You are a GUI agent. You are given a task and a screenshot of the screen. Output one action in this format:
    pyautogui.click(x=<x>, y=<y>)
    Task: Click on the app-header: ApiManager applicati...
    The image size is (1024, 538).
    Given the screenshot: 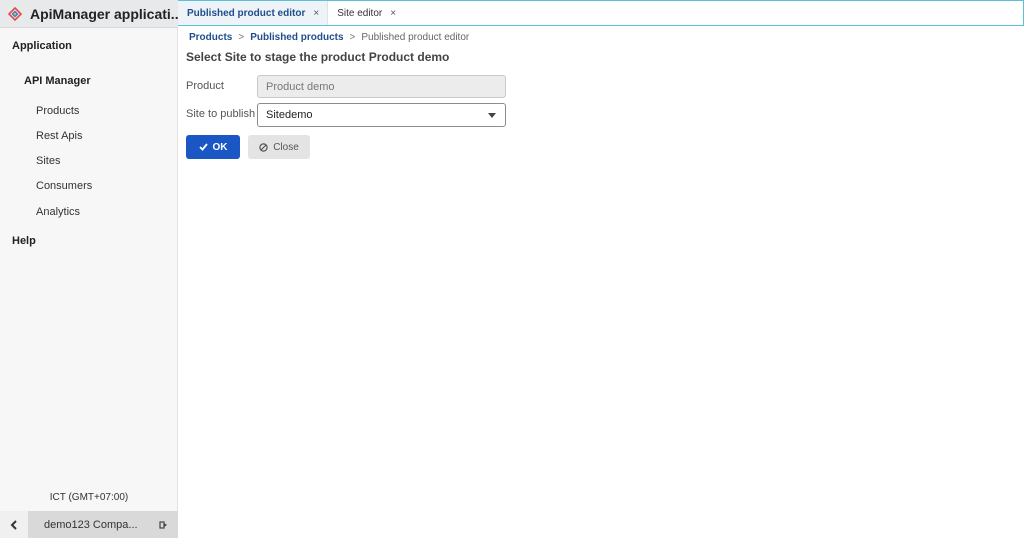 What is the action you would take?
    pyautogui.click(x=89, y=14)
    